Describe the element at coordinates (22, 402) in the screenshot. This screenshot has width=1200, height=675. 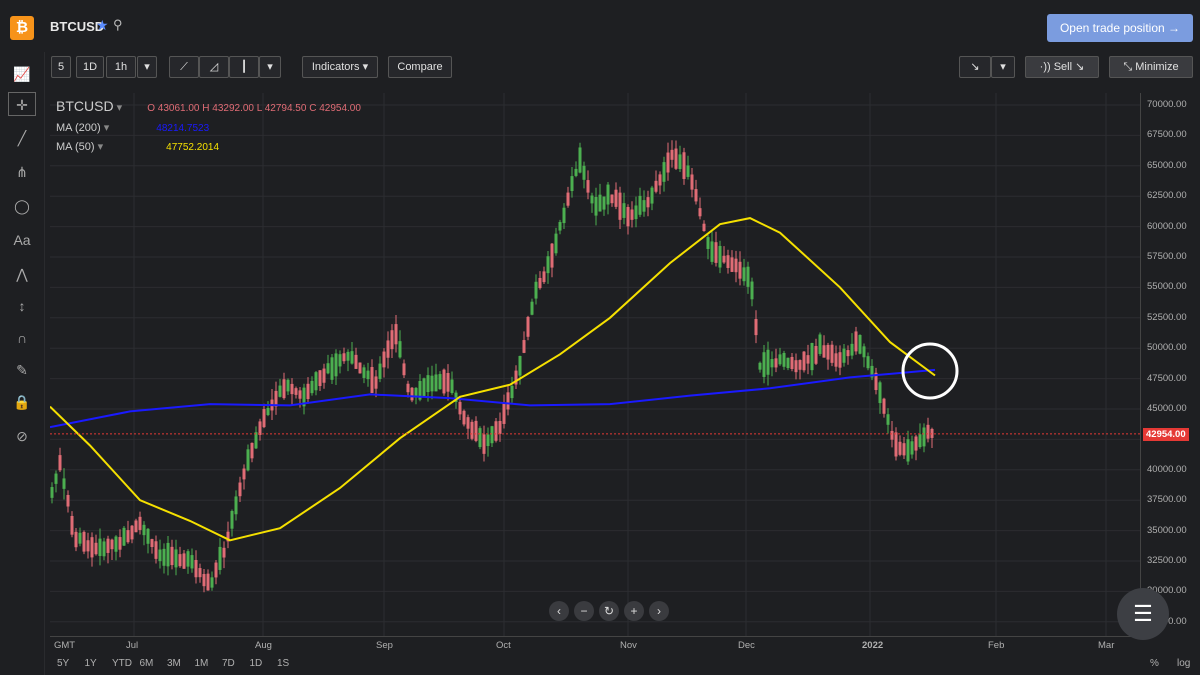
I see `lock-icon: 🔒` at that location.